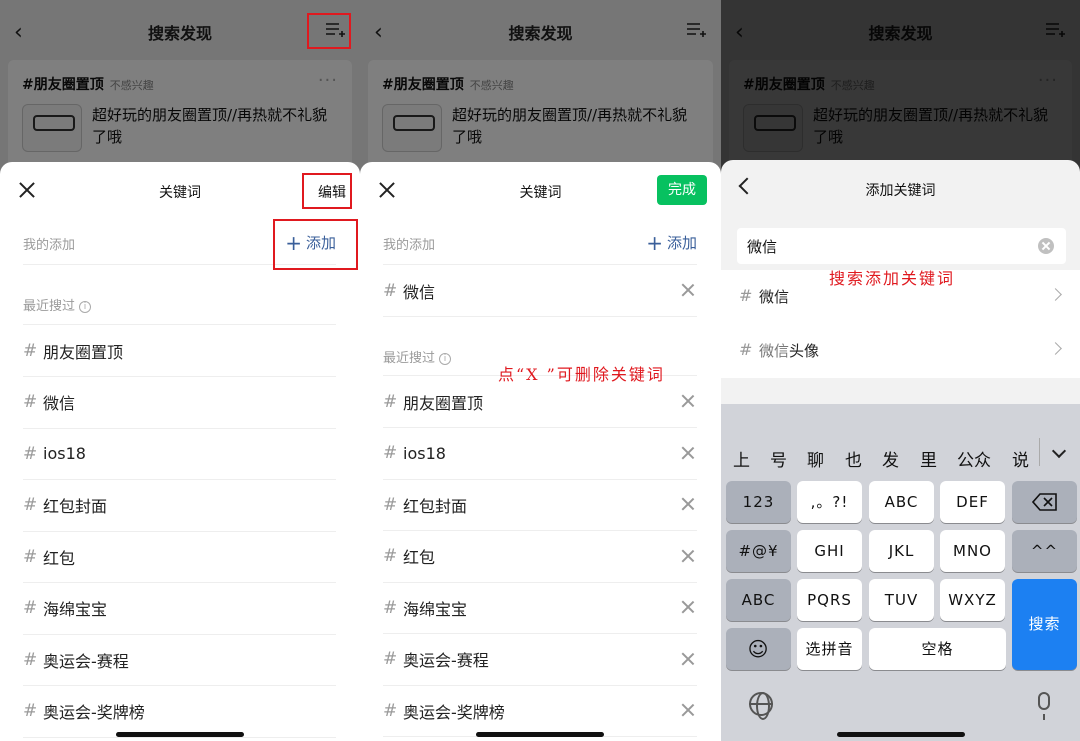 This screenshot has height=741, width=1080. Describe the element at coordinates (928, 458) in the screenshot. I see `candidate: 里` at that location.